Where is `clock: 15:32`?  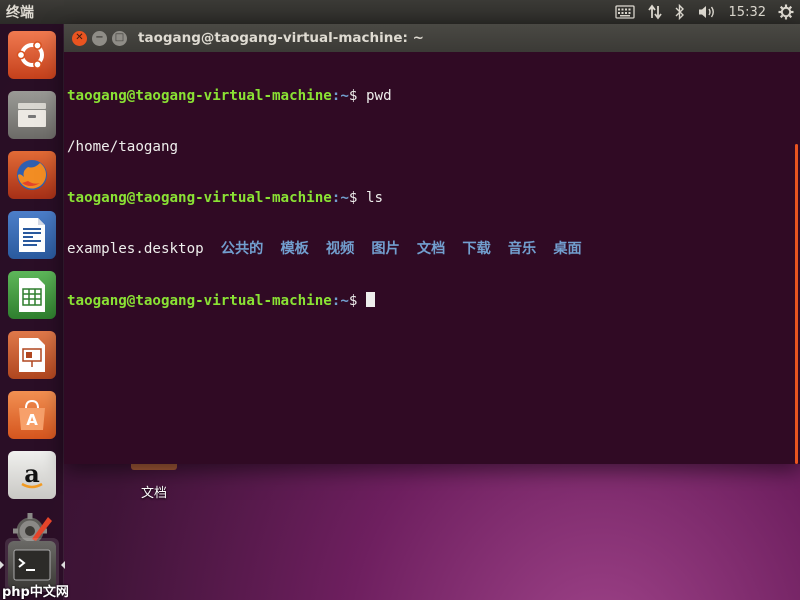
clock: 15:32 is located at coordinates (747, 12).